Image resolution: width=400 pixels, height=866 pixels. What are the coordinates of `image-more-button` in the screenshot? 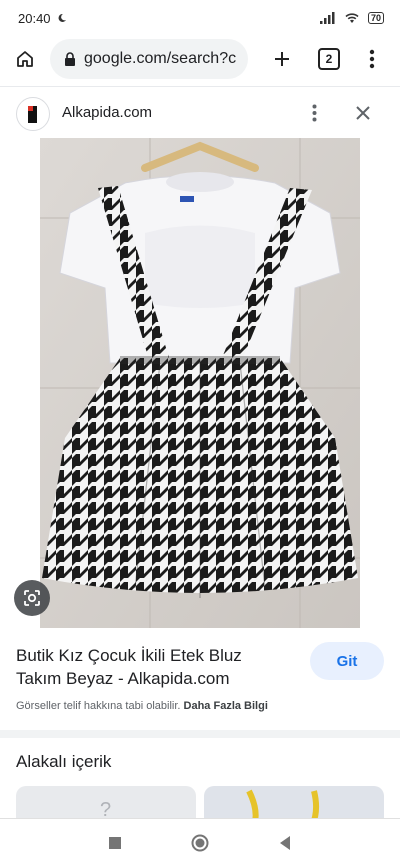 It's located at (314, 113).